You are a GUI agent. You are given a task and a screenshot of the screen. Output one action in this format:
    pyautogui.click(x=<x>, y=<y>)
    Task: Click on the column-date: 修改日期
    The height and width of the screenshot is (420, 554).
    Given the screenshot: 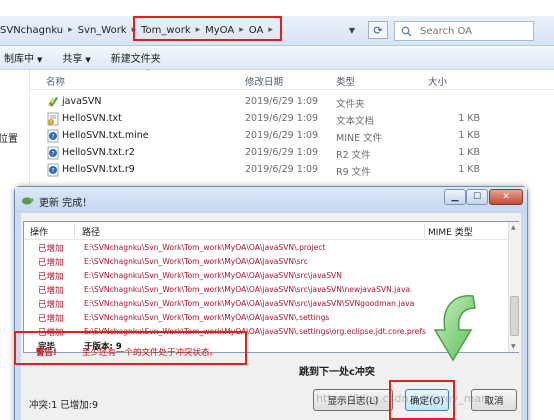 What is the action you would take?
    pyautogui.click(x=264, y=81)
    